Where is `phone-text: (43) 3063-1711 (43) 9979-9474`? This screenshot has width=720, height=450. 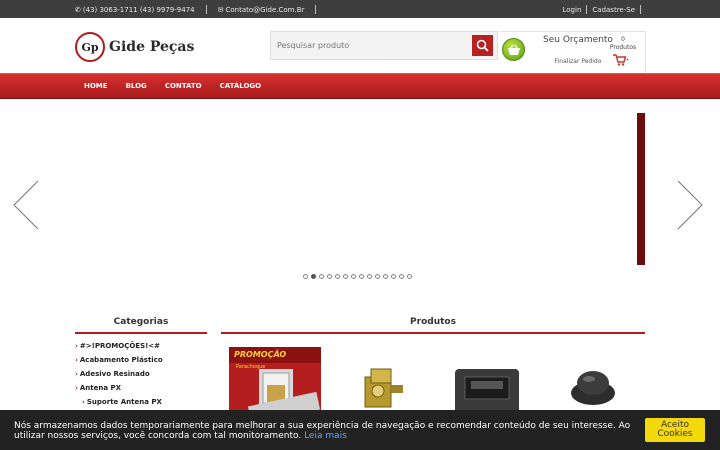
phone-text: (43) 3063-1711 (43) 9979-9474 is located at coordinates (138, 9).